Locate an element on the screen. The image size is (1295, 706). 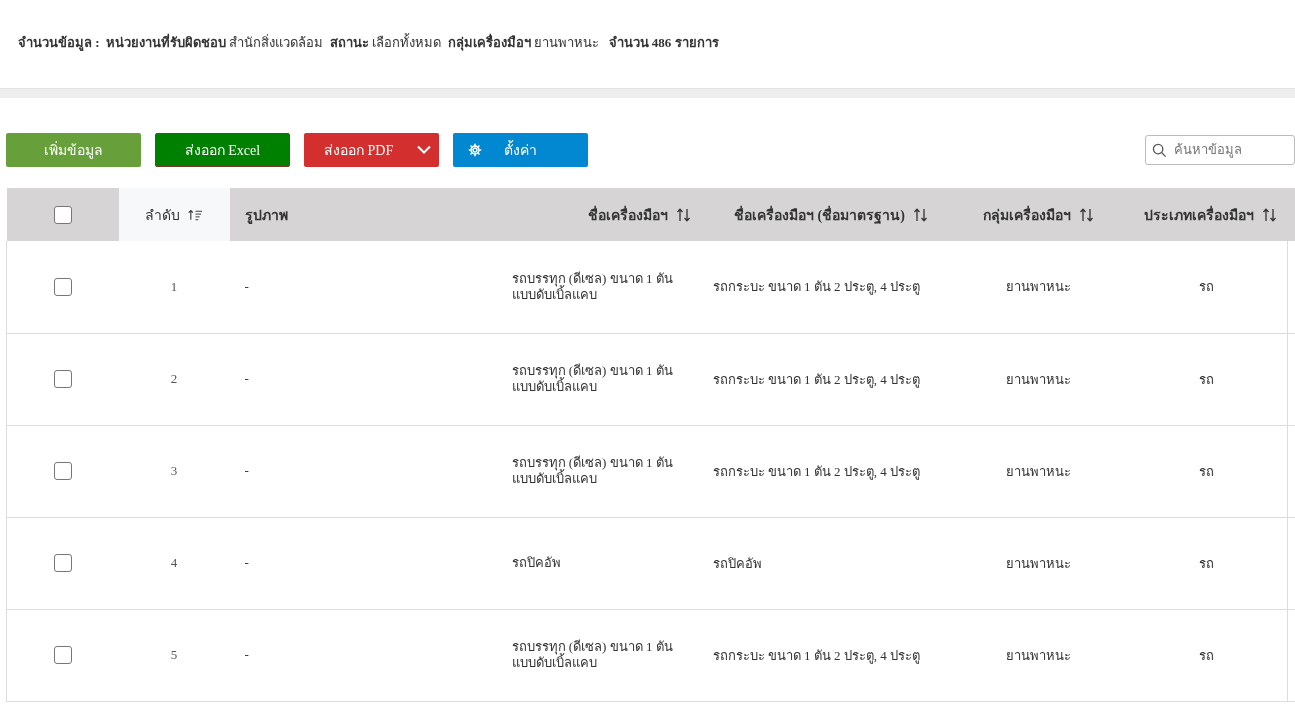
data-summary: จำนวนข้อมูล : หน่วยงานที่รับผิดชอบ สำนักสิ่งแวดล้อม สถานะ เลือกทั้งหมด กลุ่มเครื่องมือฯ ยานพาหนะ จำนวน 486 รายการ is located at coordinates (368, 42).